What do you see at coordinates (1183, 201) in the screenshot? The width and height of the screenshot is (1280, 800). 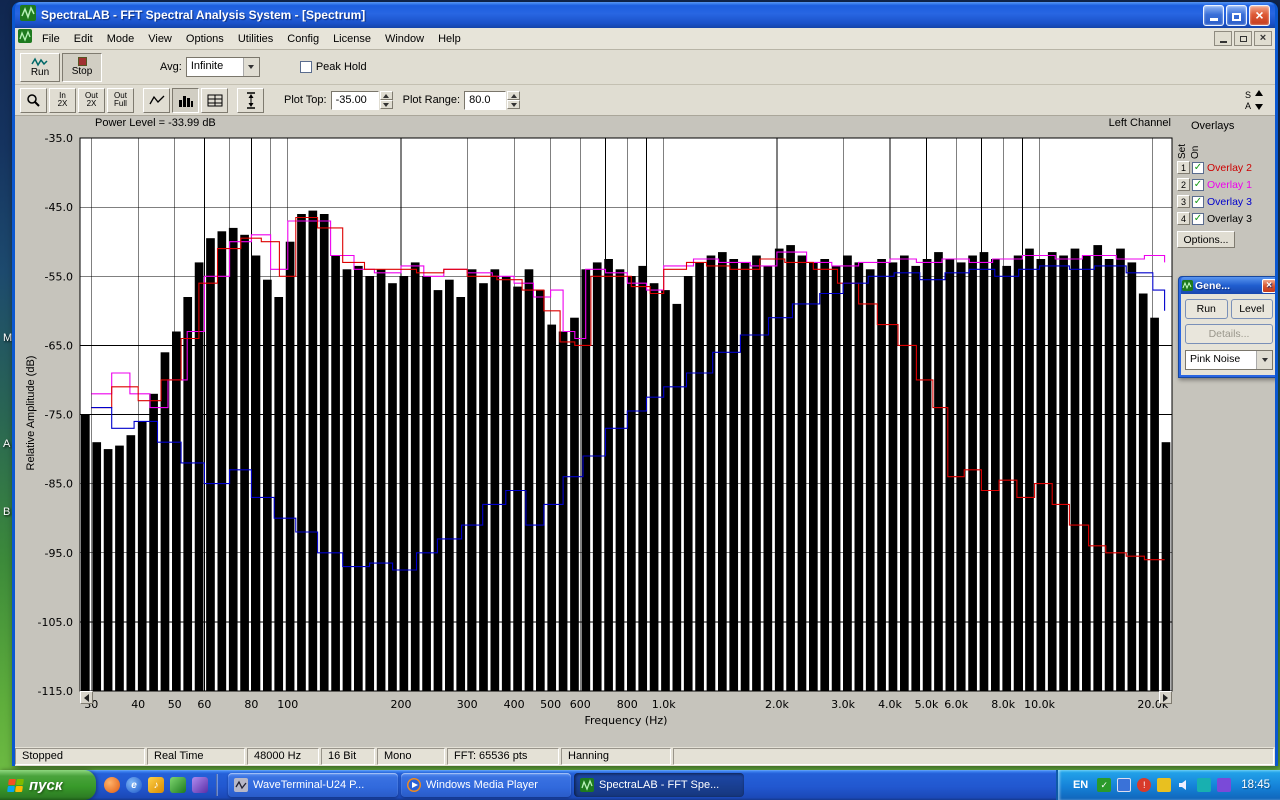 I see `overlay-3-set-button: 3` at bounding box center [1183, 201].